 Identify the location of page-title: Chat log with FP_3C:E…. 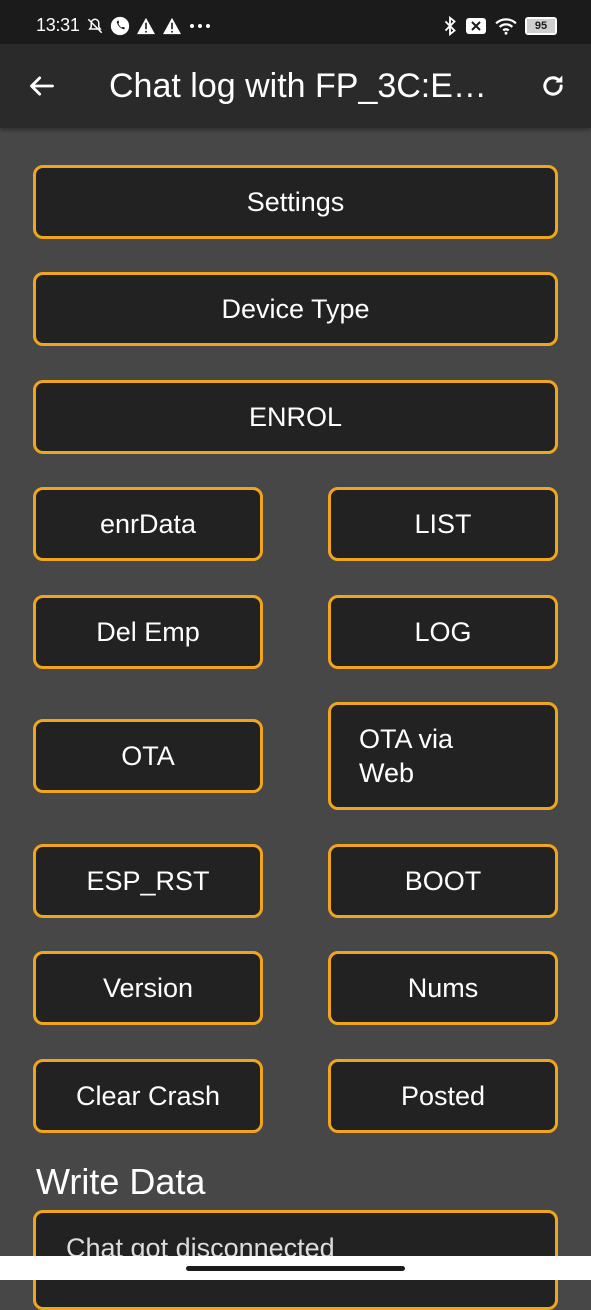
(298, 86).